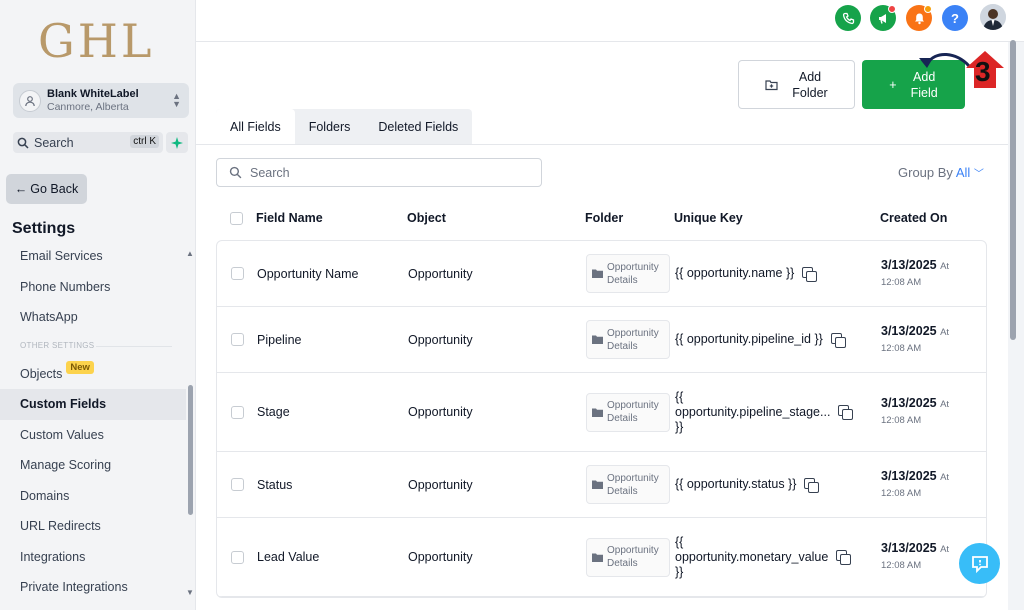 The height and width of the screenshot is (610, 1024). I want to click on sidebar-item-phone-numbers: Phone Numbers, so click(93, 287).